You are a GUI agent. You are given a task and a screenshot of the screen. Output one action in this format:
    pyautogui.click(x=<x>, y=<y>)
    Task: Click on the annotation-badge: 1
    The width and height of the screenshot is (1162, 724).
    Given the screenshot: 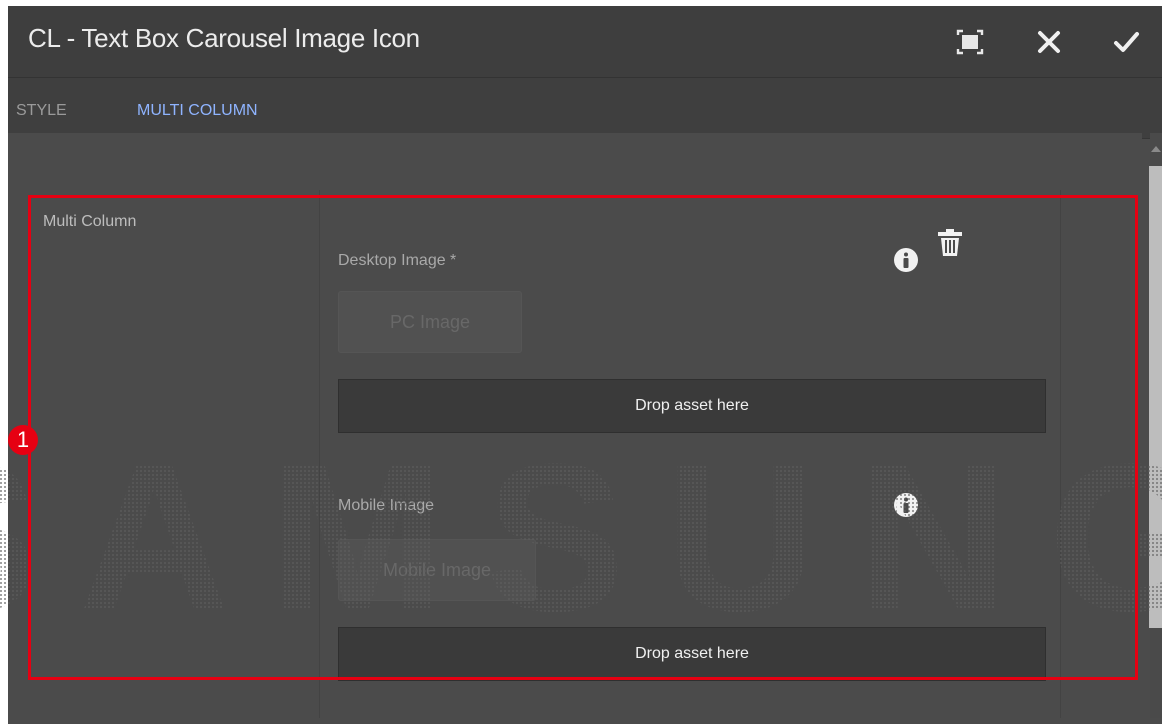 What is the action you would take?
    pyautogui.click(x=23, y=440)
    